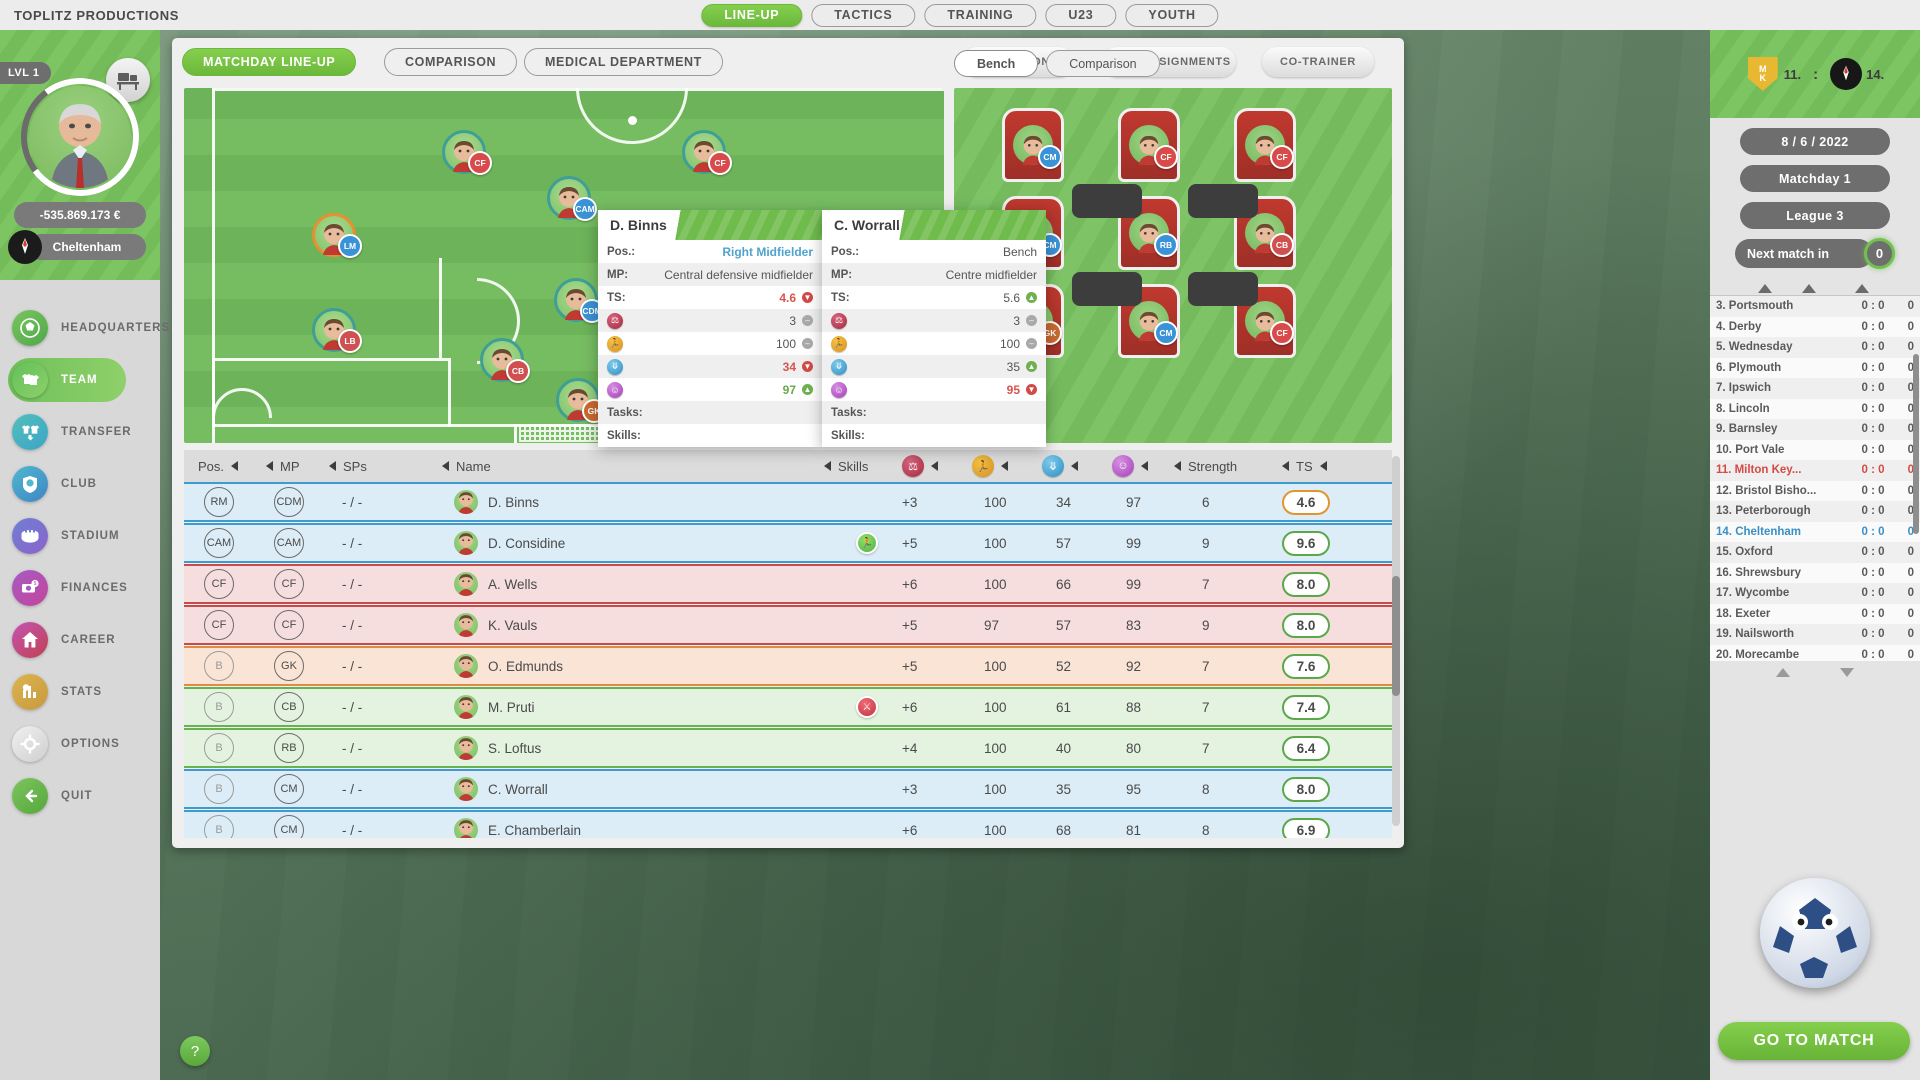  What do you see at coordinates (283, 466) in the screenshot?
I see `column-header-mp: MP` at bounding box center [283, 466].